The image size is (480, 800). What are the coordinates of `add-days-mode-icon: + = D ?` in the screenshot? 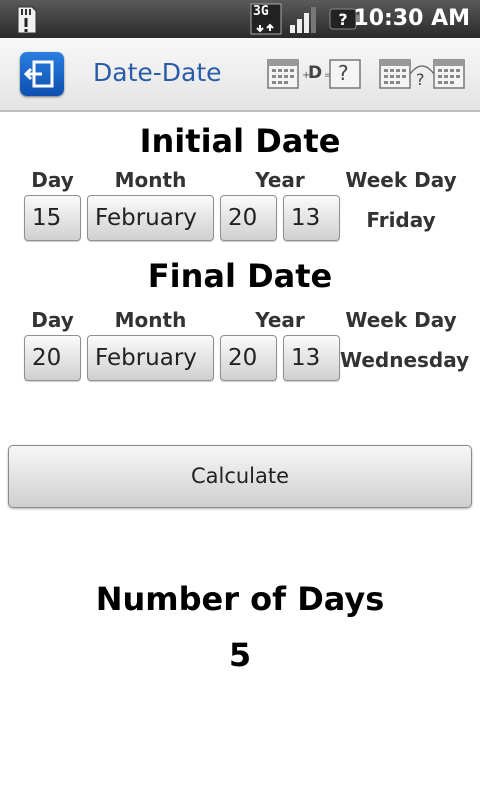 It's located at (314, 74).